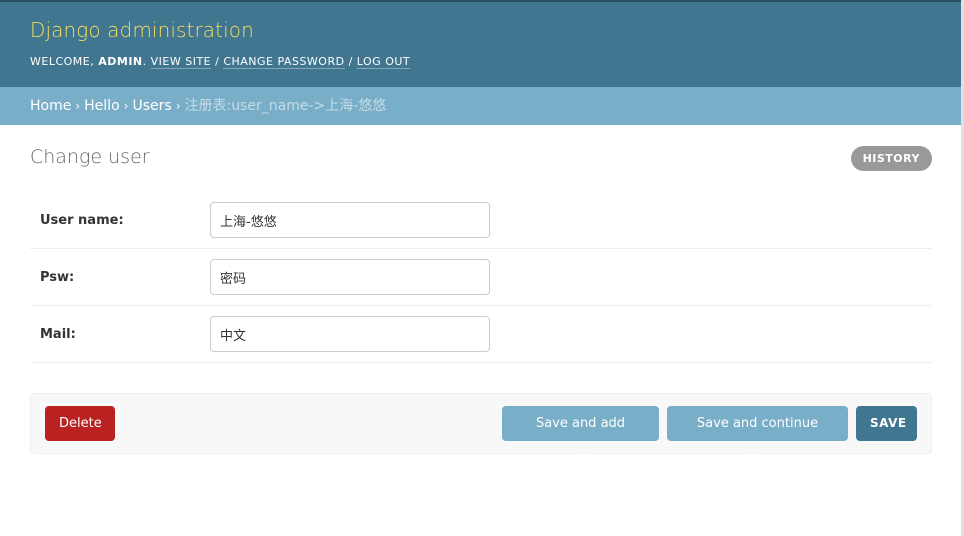 Image resolution: width=964 pixels, height=536 pixels. Describe the element at coordinates (350, 220) in the screenshot. I see `user-name-input` at that location.